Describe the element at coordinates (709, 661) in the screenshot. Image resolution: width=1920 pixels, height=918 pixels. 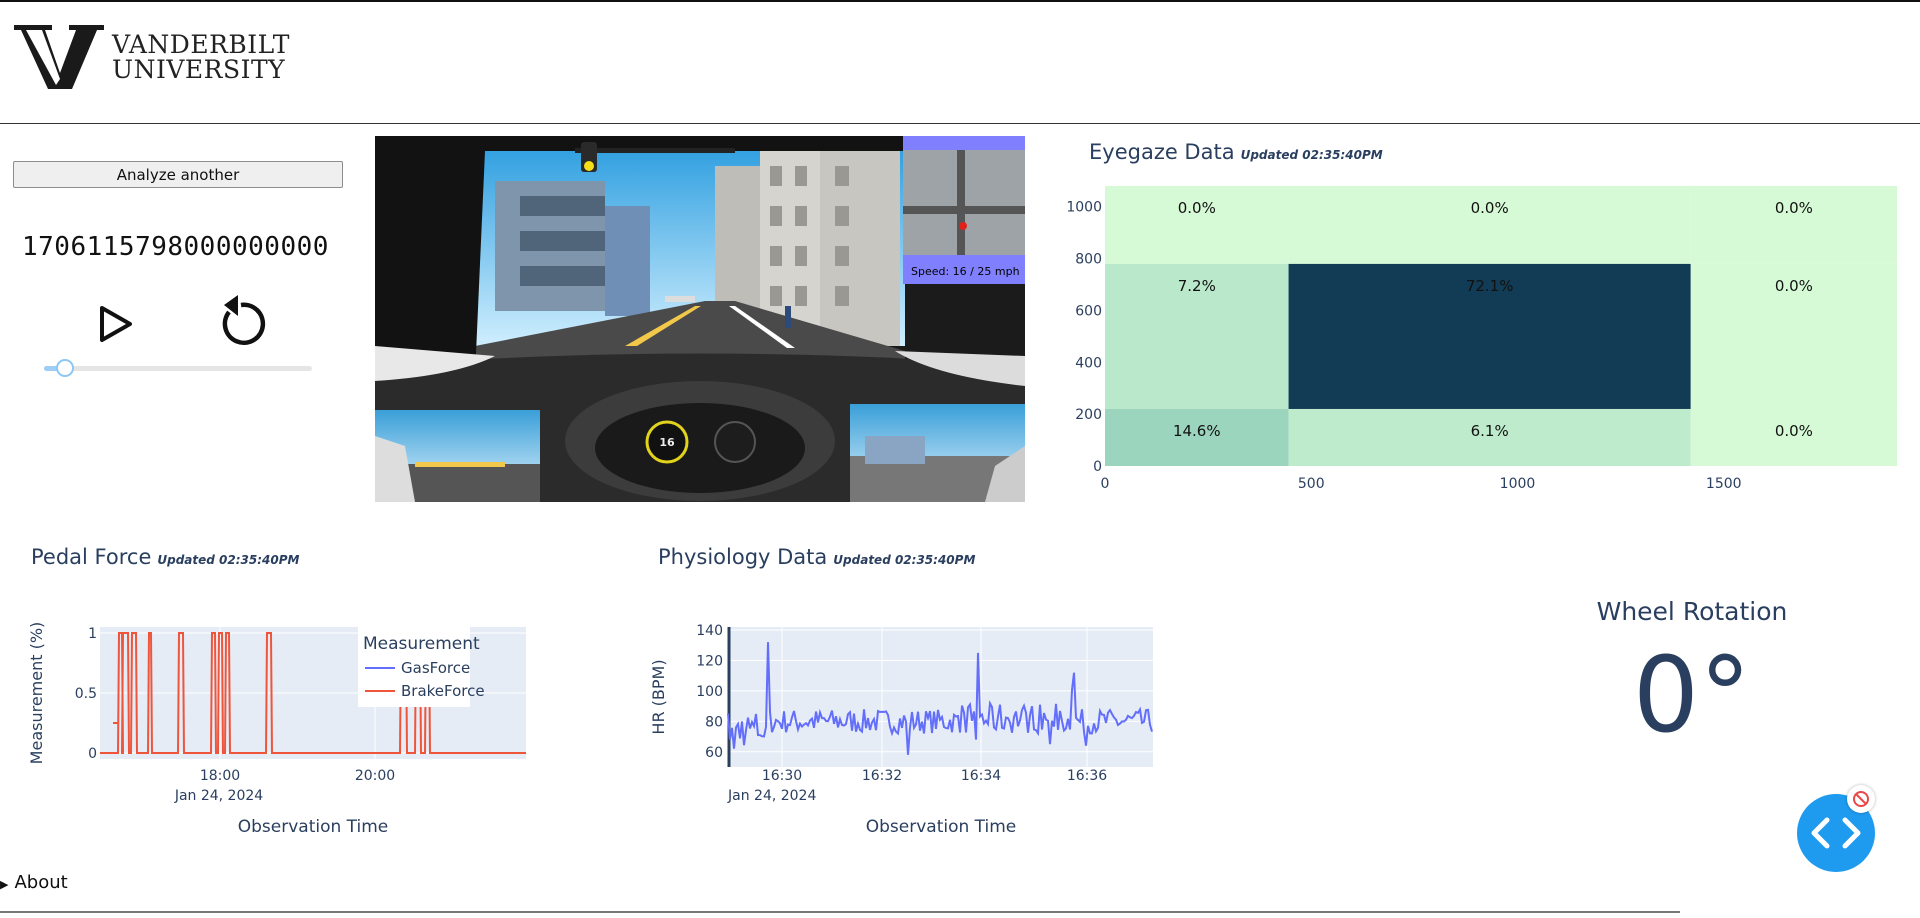
I see `y-tick-label: 120` at that location.